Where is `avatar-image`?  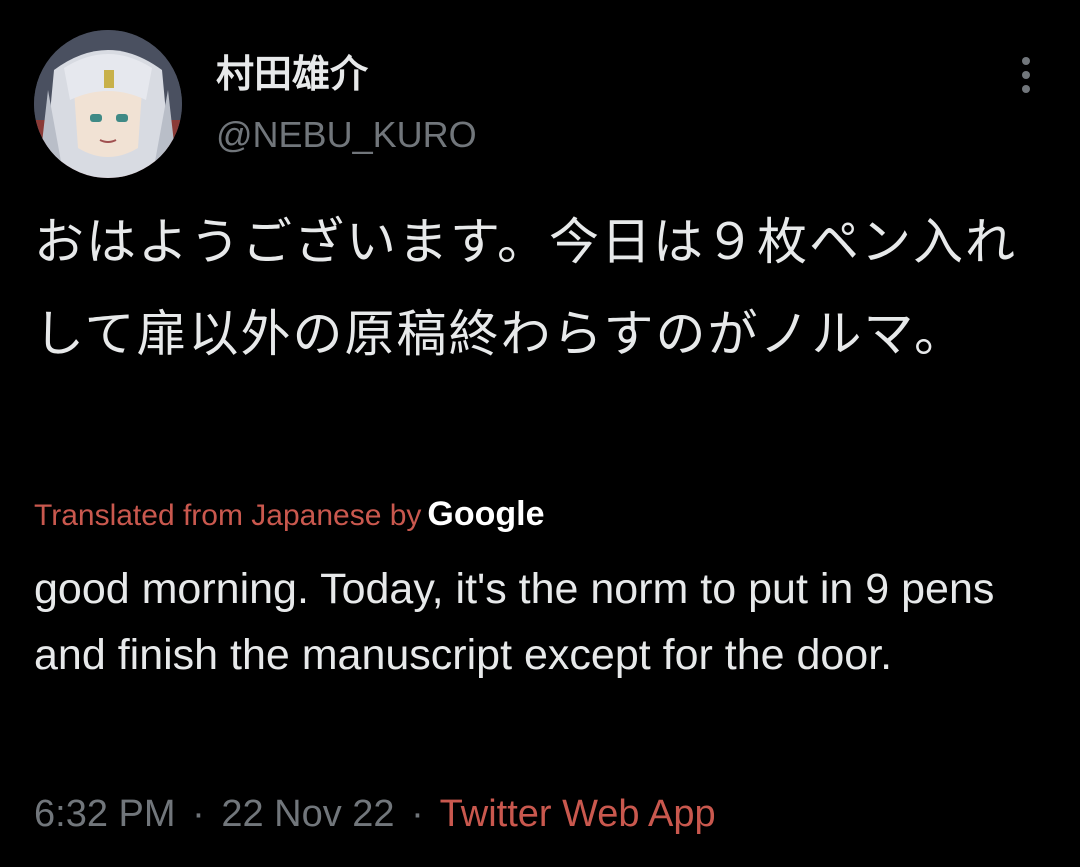
avatar-image is located at coordinates (108, 104).